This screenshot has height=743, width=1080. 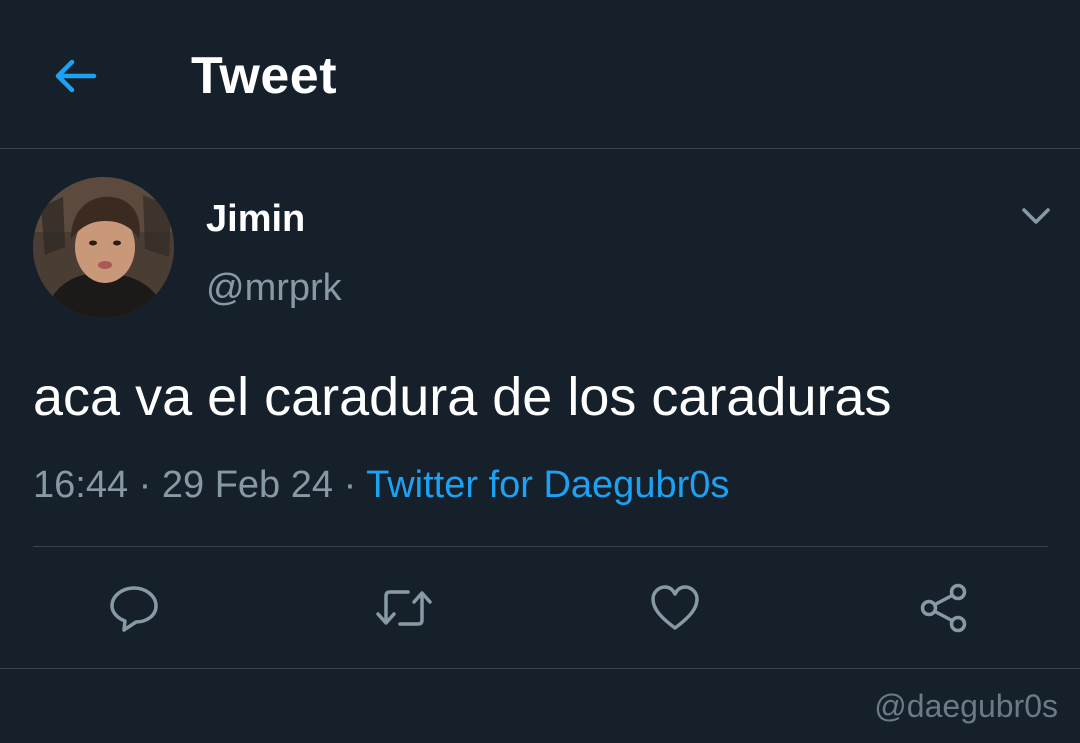 I want to click on tweet-source-link: Twitter for Daegubr0s, so click(x=547, y=485).